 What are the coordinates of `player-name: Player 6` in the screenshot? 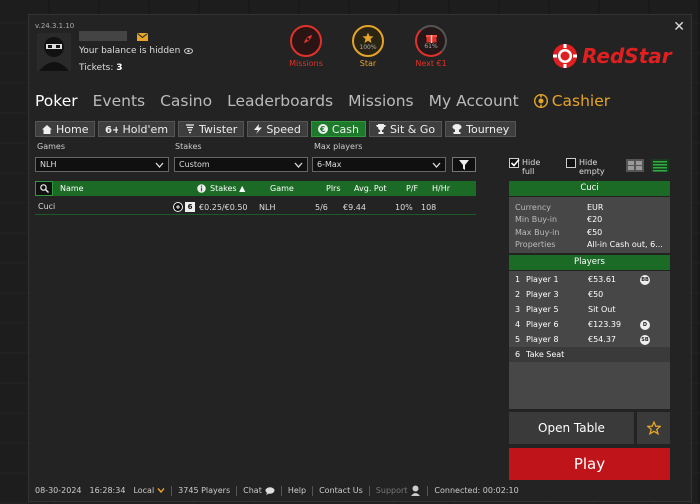 It's located at (542, 324).